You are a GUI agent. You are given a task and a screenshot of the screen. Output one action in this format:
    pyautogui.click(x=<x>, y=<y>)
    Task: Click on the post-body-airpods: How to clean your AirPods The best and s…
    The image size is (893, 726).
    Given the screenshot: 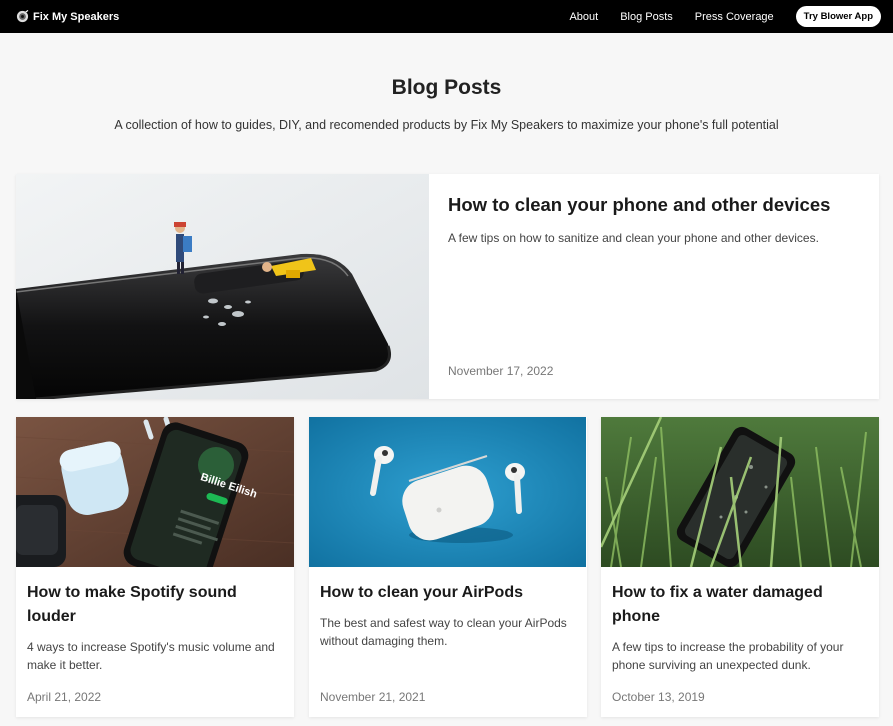 What is the action you would take?
    pyautogui.click(x=448, y=642)
    